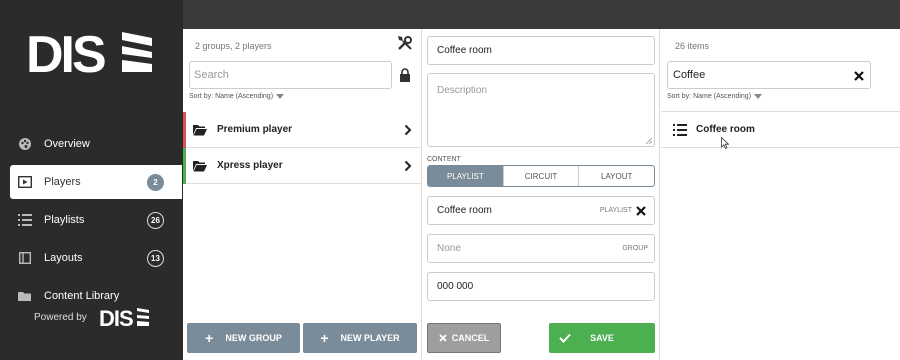  What do you see at coordinates (25, 258) in the screenshot?
I see `layout-icon` at bounding box center [25, 258].